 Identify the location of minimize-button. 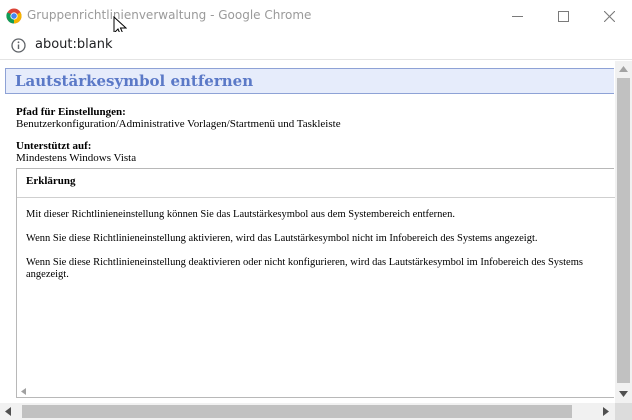
(517, 16).